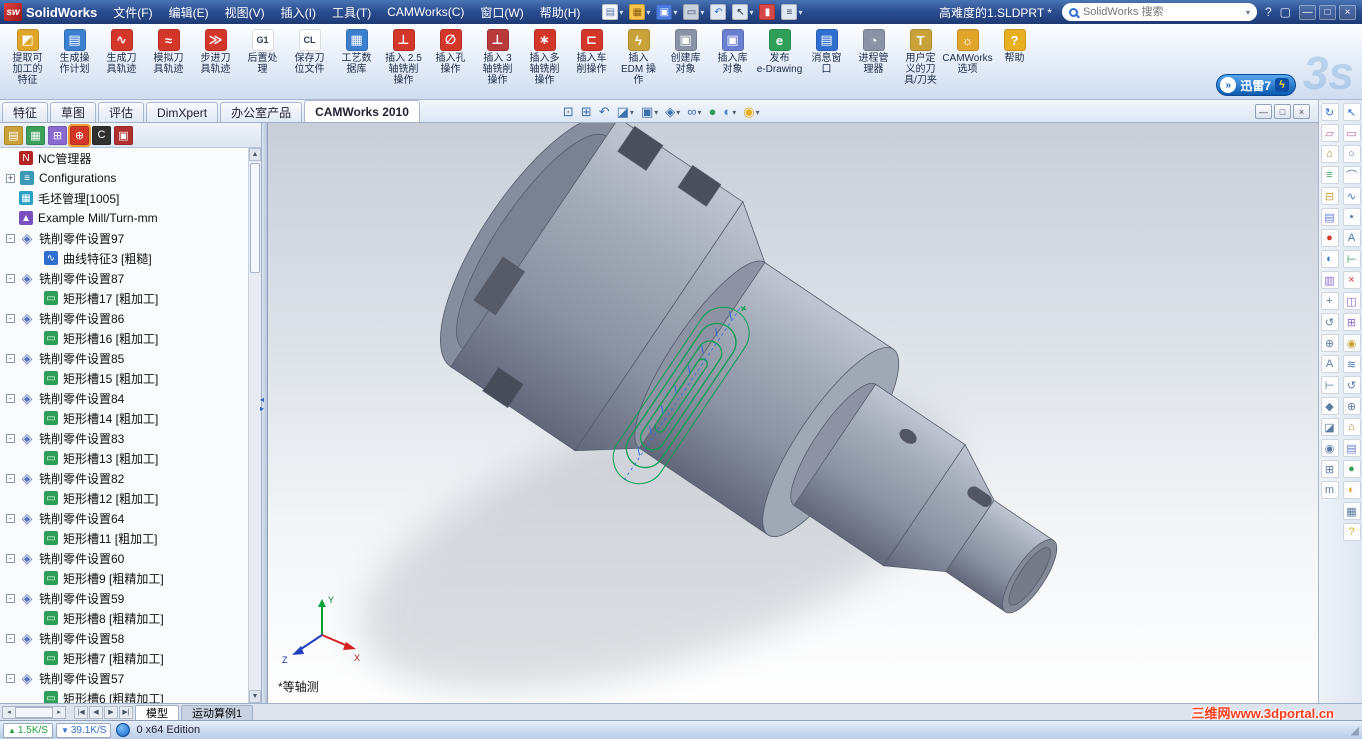 Image resolution: width=1362 pixels, height=739 pixels. Describe the element at coordinates (1014, 46) in the screenshot. I see `camworks-help-button: ? 帮助` at that location.